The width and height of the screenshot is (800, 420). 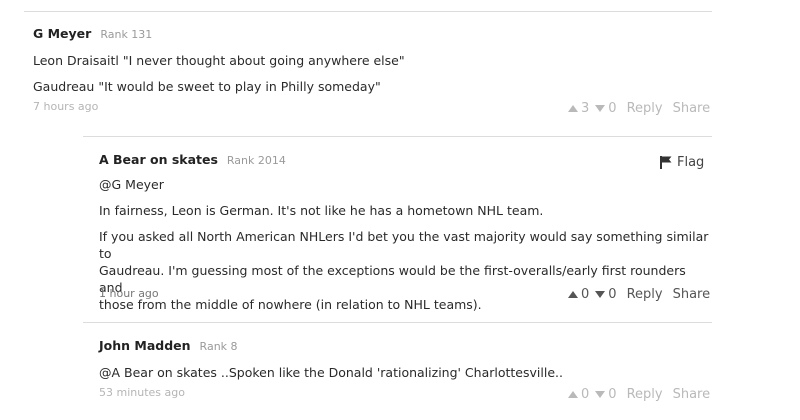 What do you see at coordinates (256, 160) in the screenshot?
I see `author-rank: Rank 2014` at bounding box center [256, 160].